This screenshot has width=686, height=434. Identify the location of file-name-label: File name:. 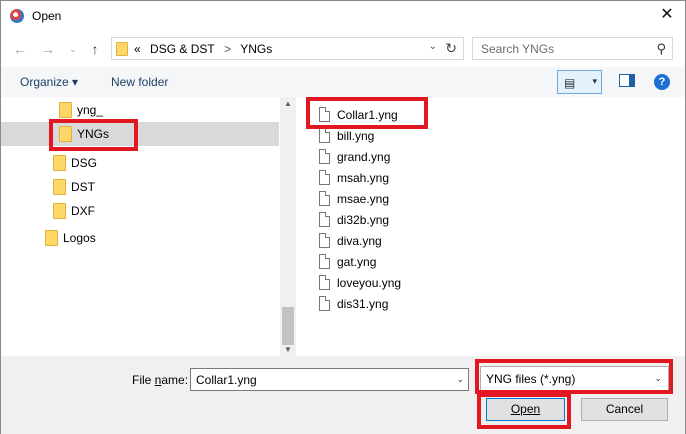
(160, 380).